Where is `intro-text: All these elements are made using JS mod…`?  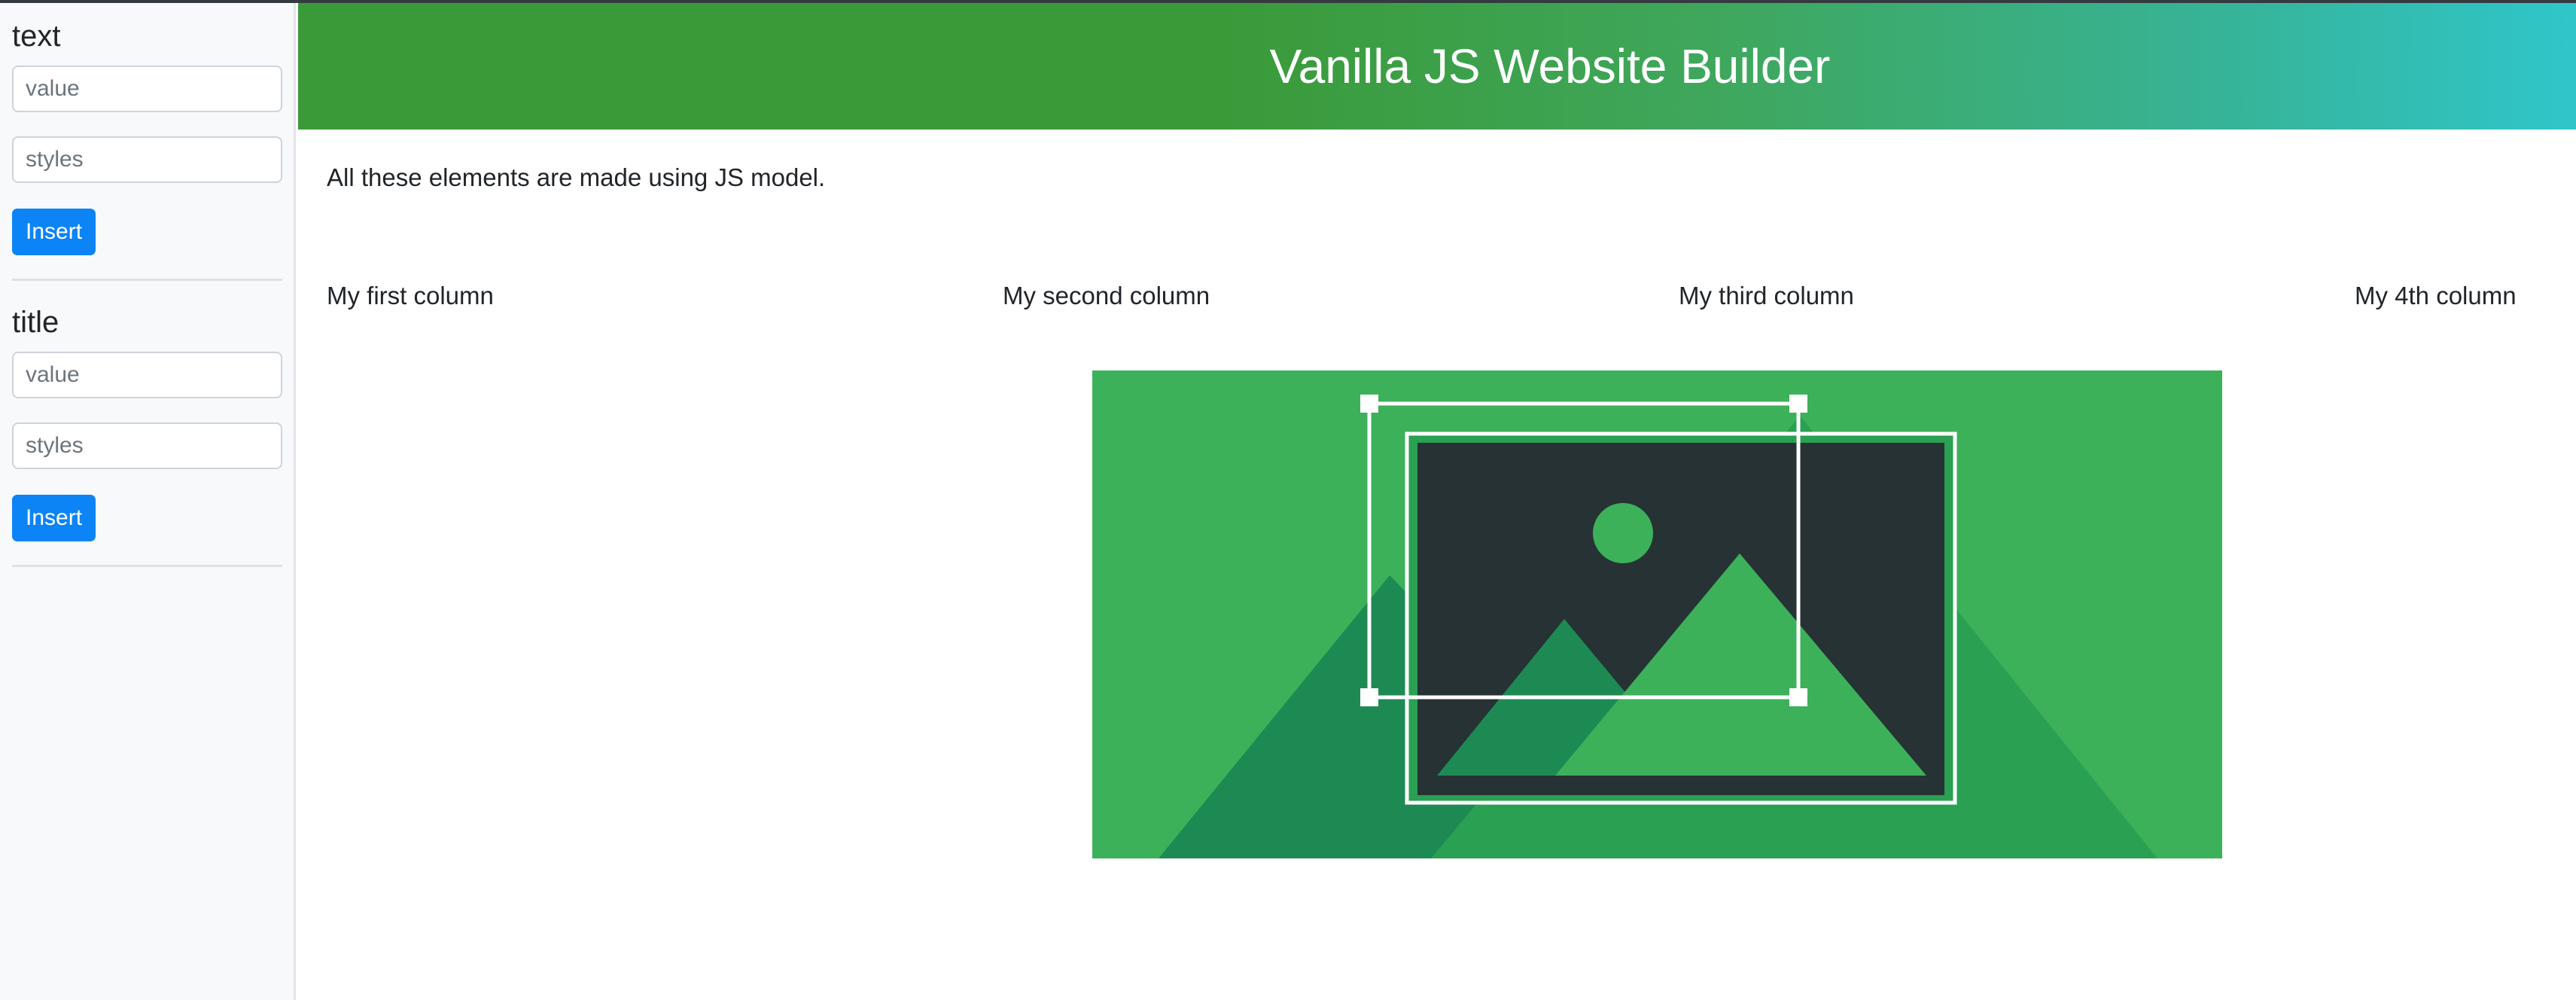
intro-text: All these elements are made using JS mod… is located at coordinates (576, 177).